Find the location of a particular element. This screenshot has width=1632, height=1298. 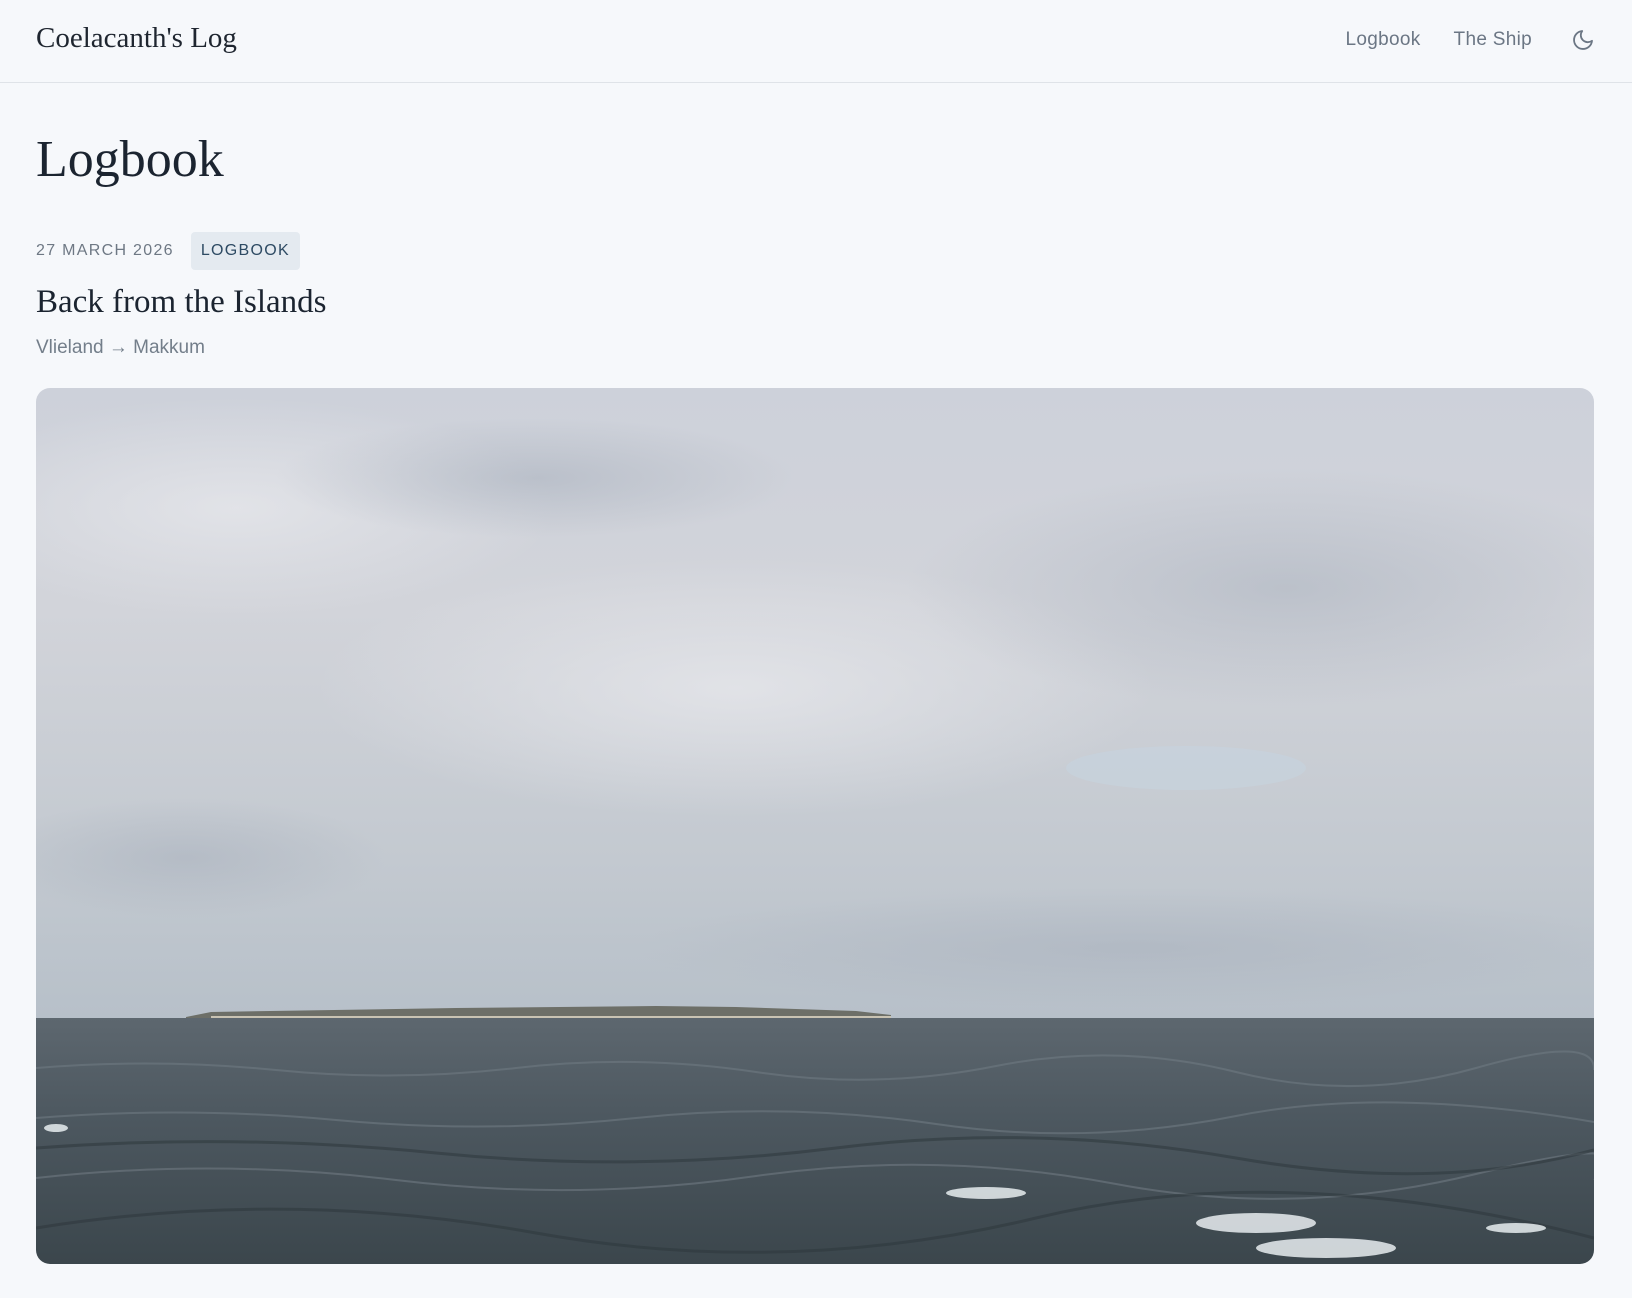

post-route: Vlieland → Makkum is located at coordinates (120, 347).